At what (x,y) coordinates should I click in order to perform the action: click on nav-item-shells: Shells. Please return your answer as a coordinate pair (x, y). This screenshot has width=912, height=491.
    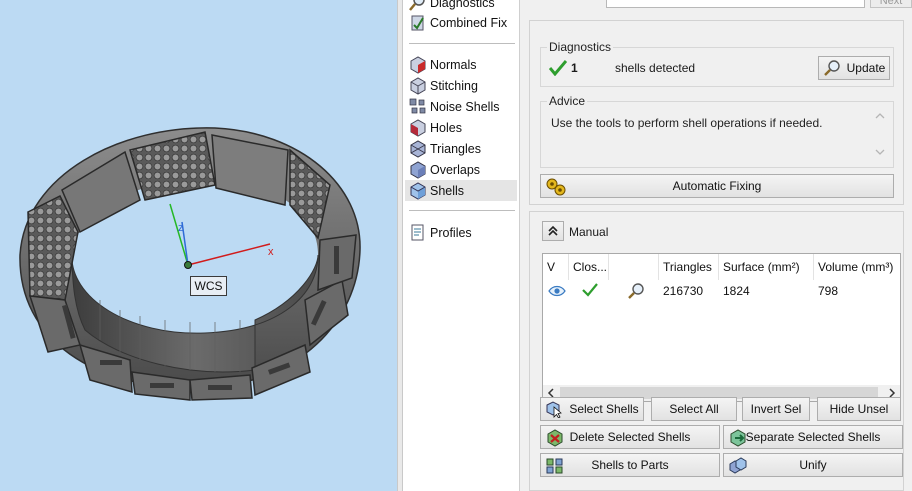
    Looking at the image, I should click on (461, 190).